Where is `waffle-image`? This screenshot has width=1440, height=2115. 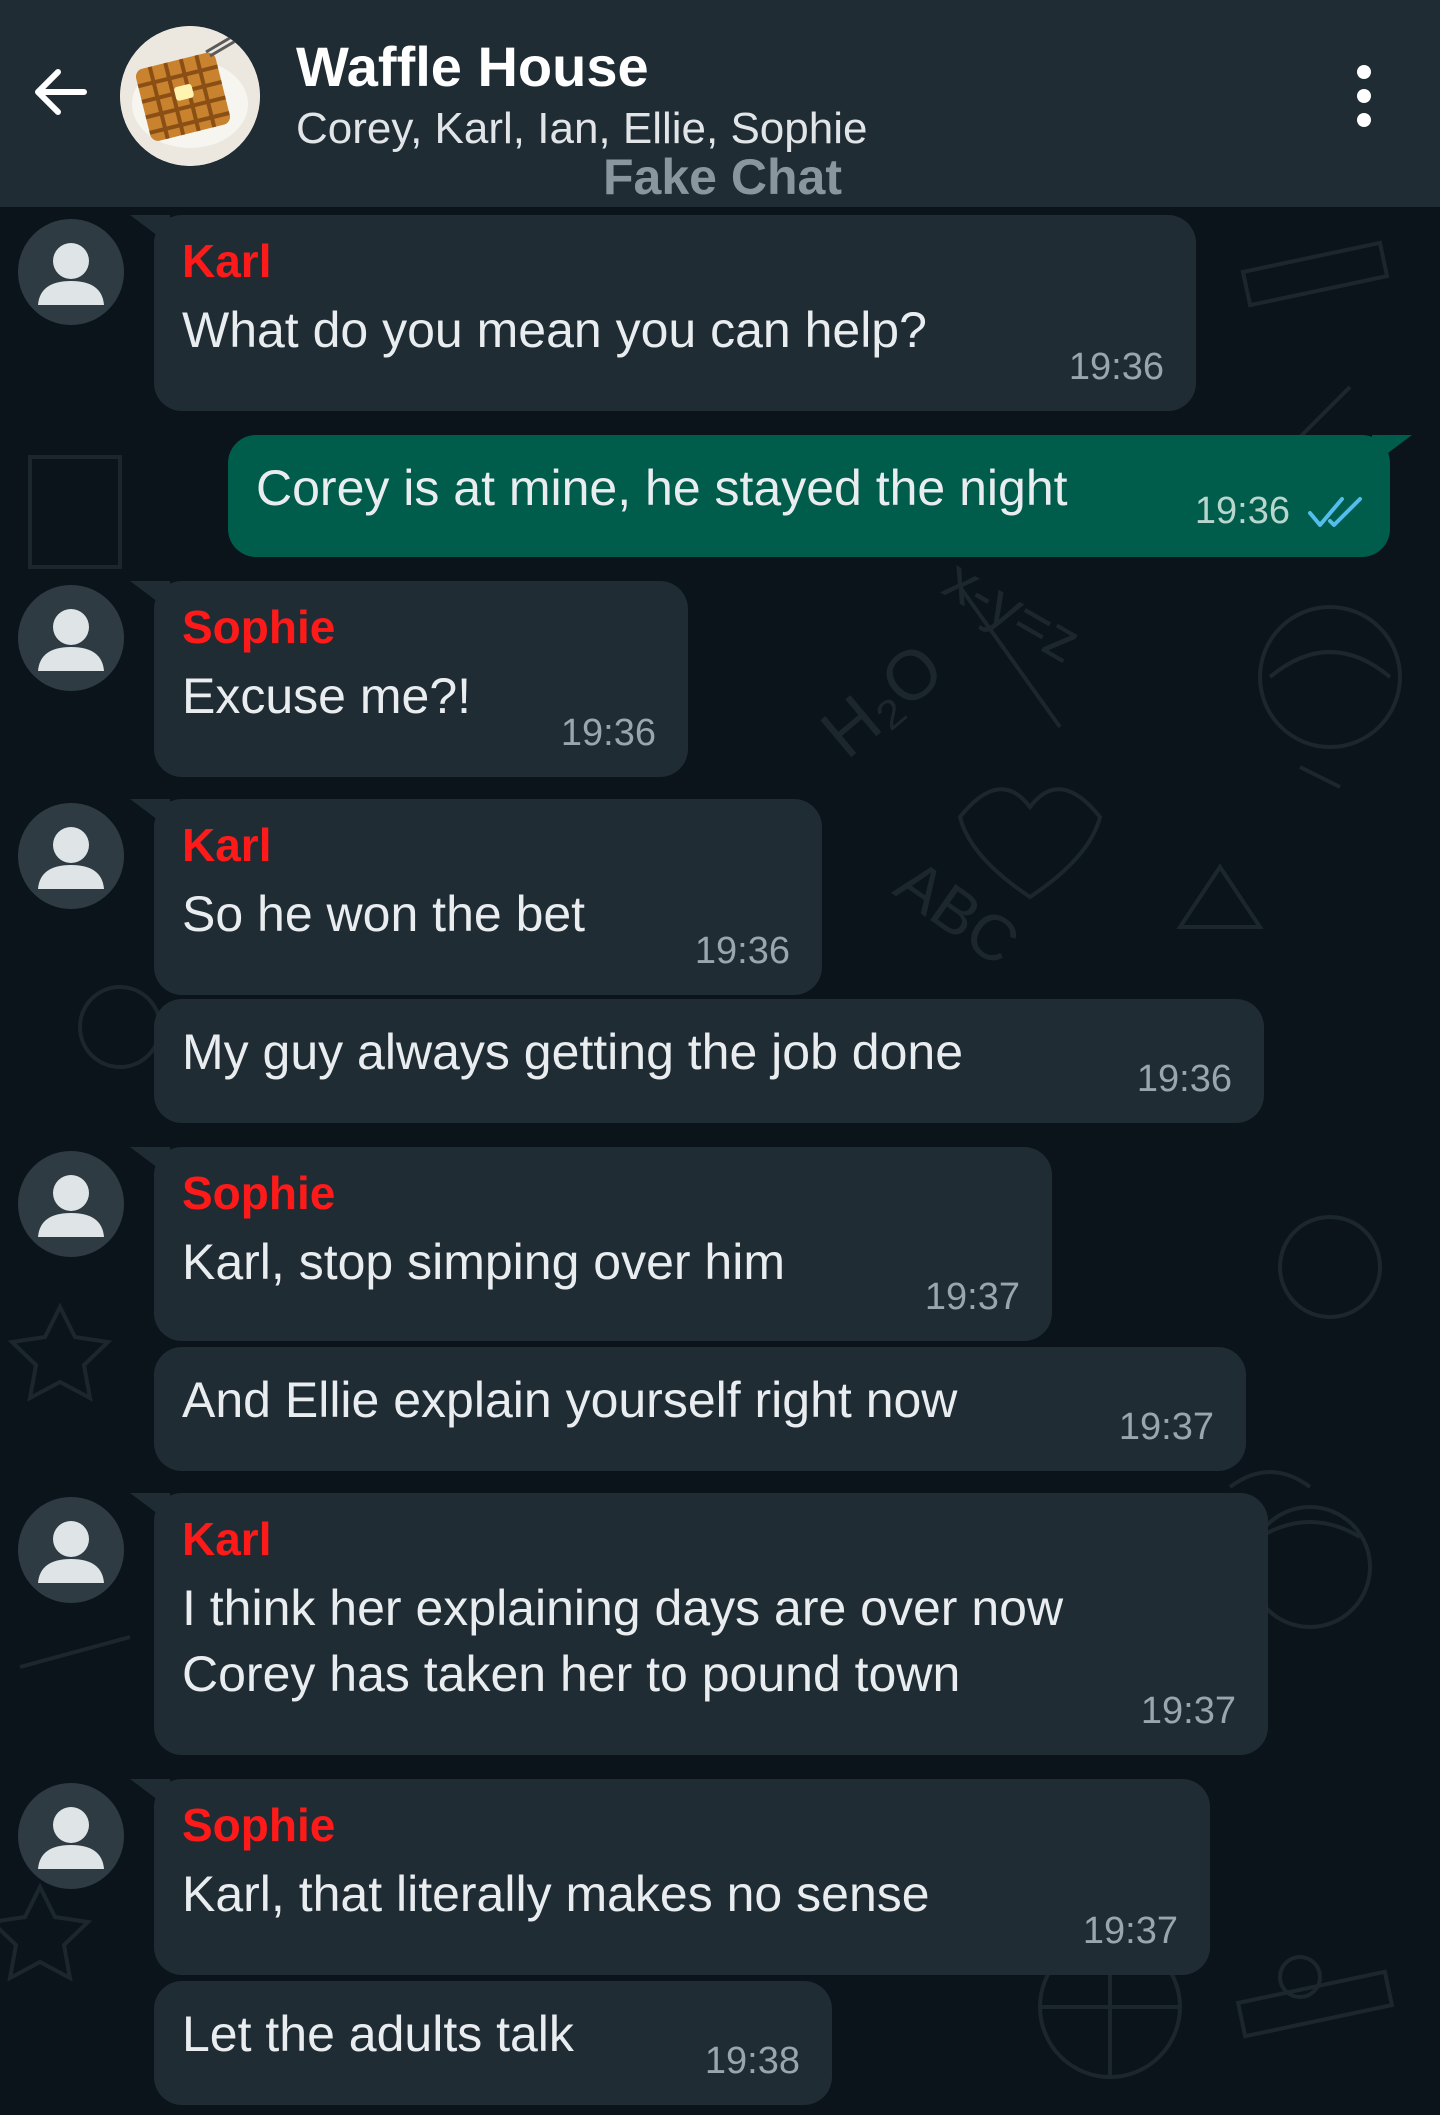 waffle-image is located at coordinates (190, 96).